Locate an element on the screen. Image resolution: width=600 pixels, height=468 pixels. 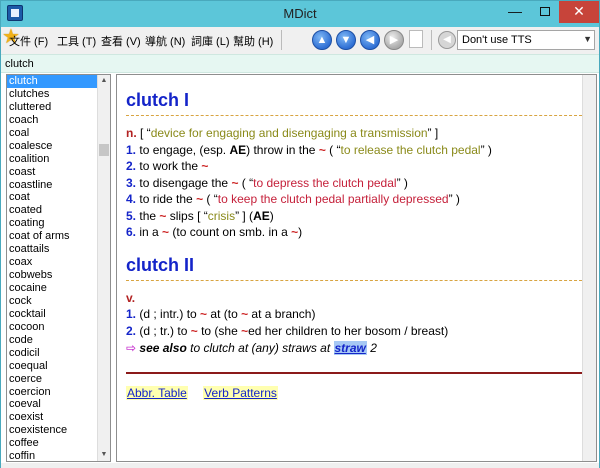
word-list-item: coating is located at coordinates (58, 223).